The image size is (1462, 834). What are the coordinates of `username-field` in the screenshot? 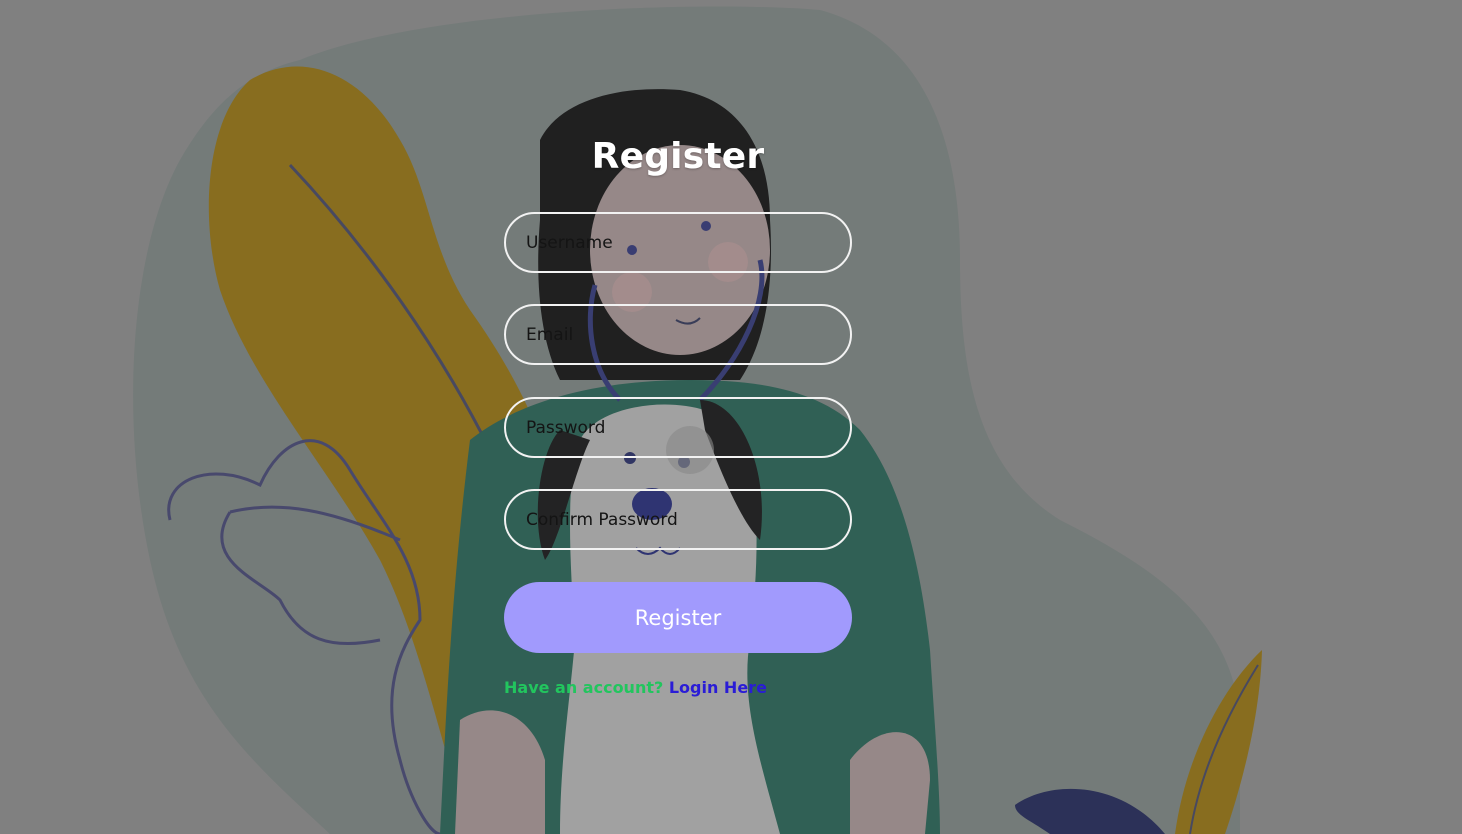 It's located at (678, 242).